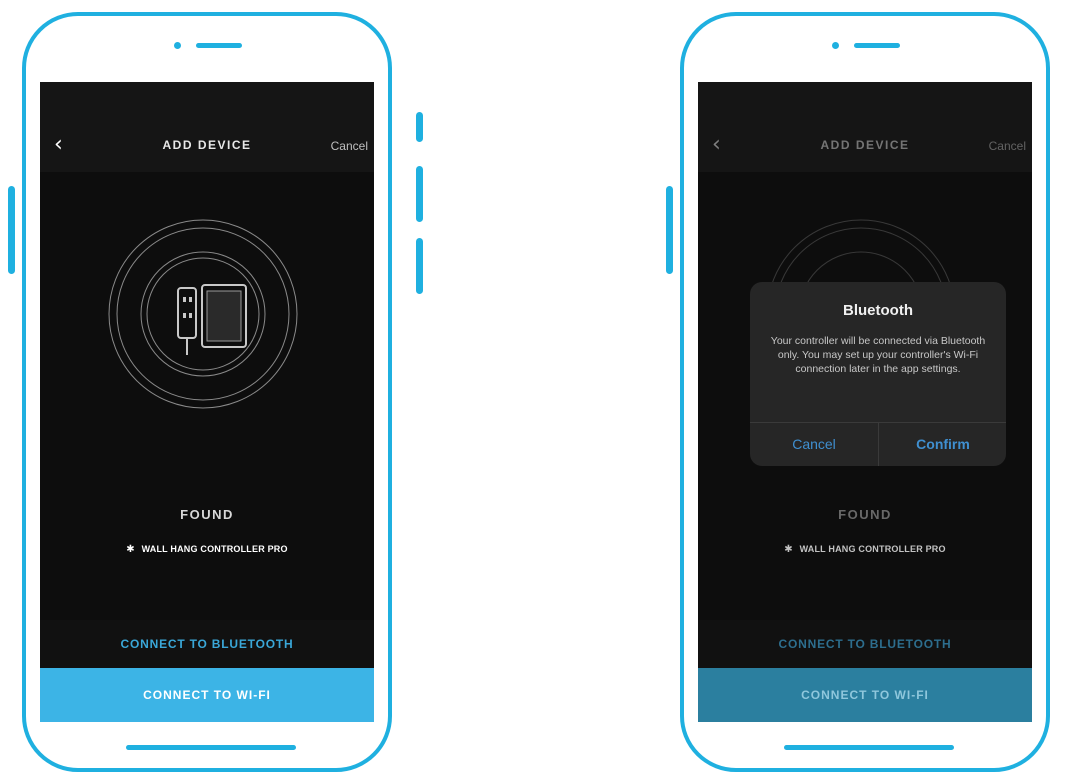 The width and height of the screenshot is (1075, 776). I want to click on dialog-confirm-button: Confirm, so click(942, 444).